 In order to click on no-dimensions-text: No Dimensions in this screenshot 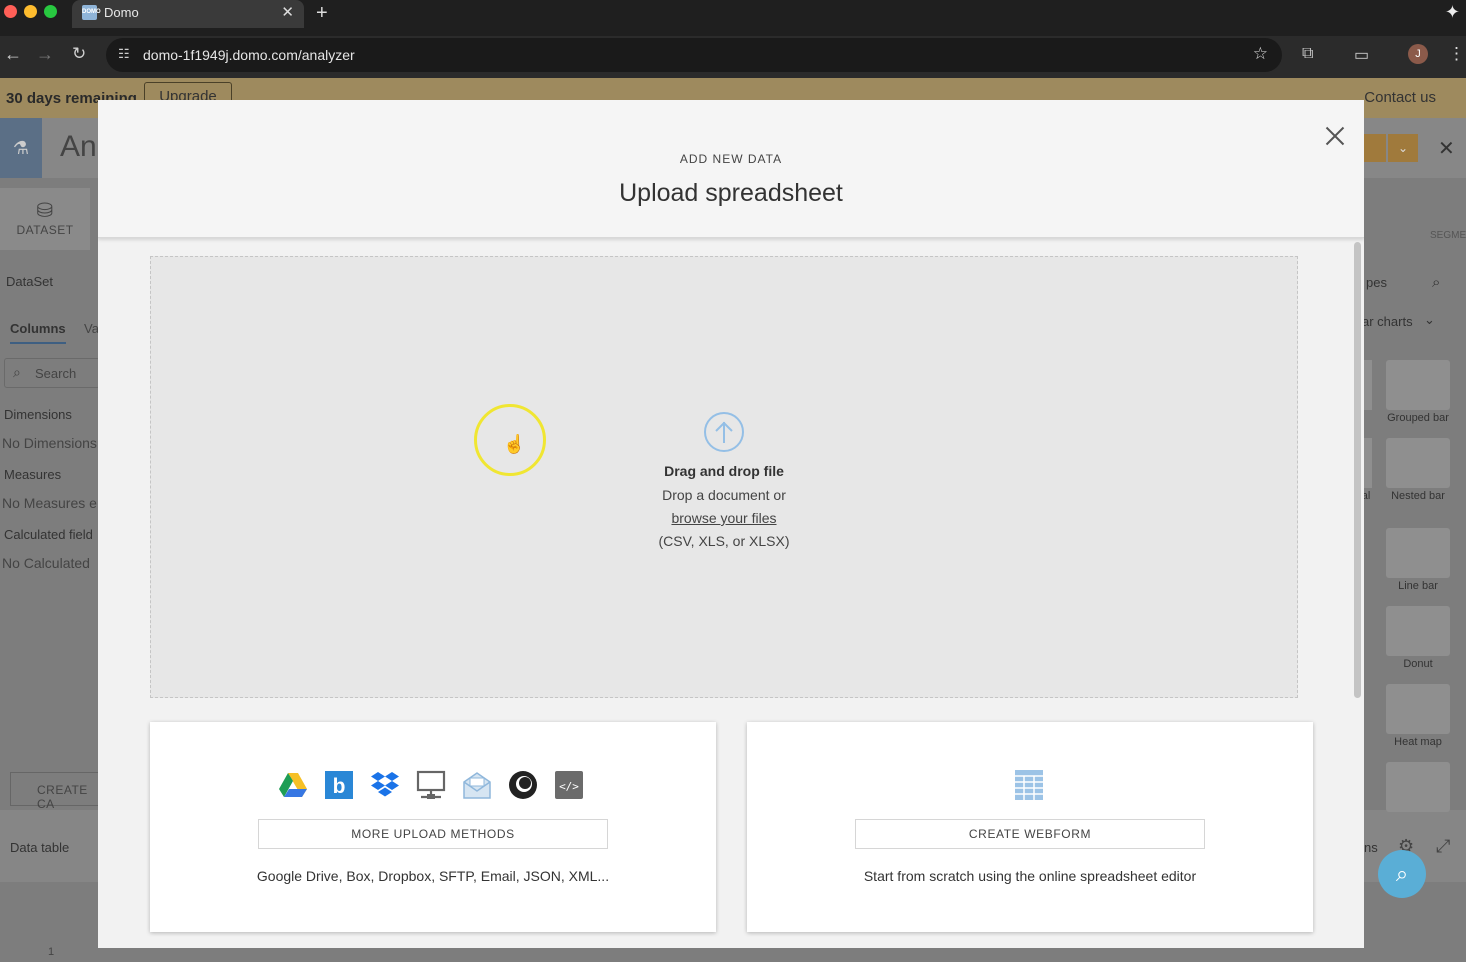, I will do `click(49, 443)`.